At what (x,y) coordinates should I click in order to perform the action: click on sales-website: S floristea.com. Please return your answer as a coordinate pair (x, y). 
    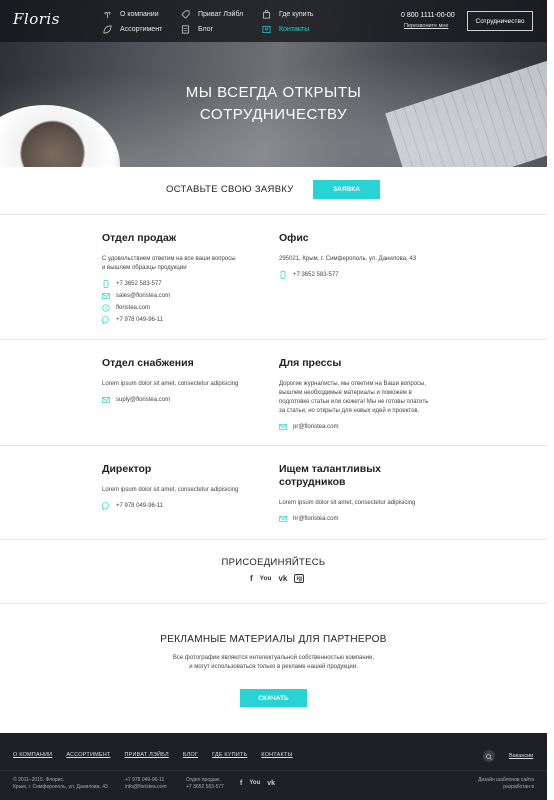
    Looking at the image, I should click on (187, 308).